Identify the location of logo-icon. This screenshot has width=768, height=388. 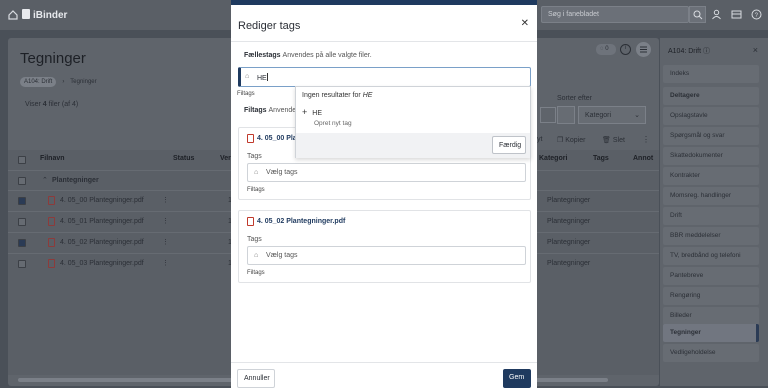
(26, 14).